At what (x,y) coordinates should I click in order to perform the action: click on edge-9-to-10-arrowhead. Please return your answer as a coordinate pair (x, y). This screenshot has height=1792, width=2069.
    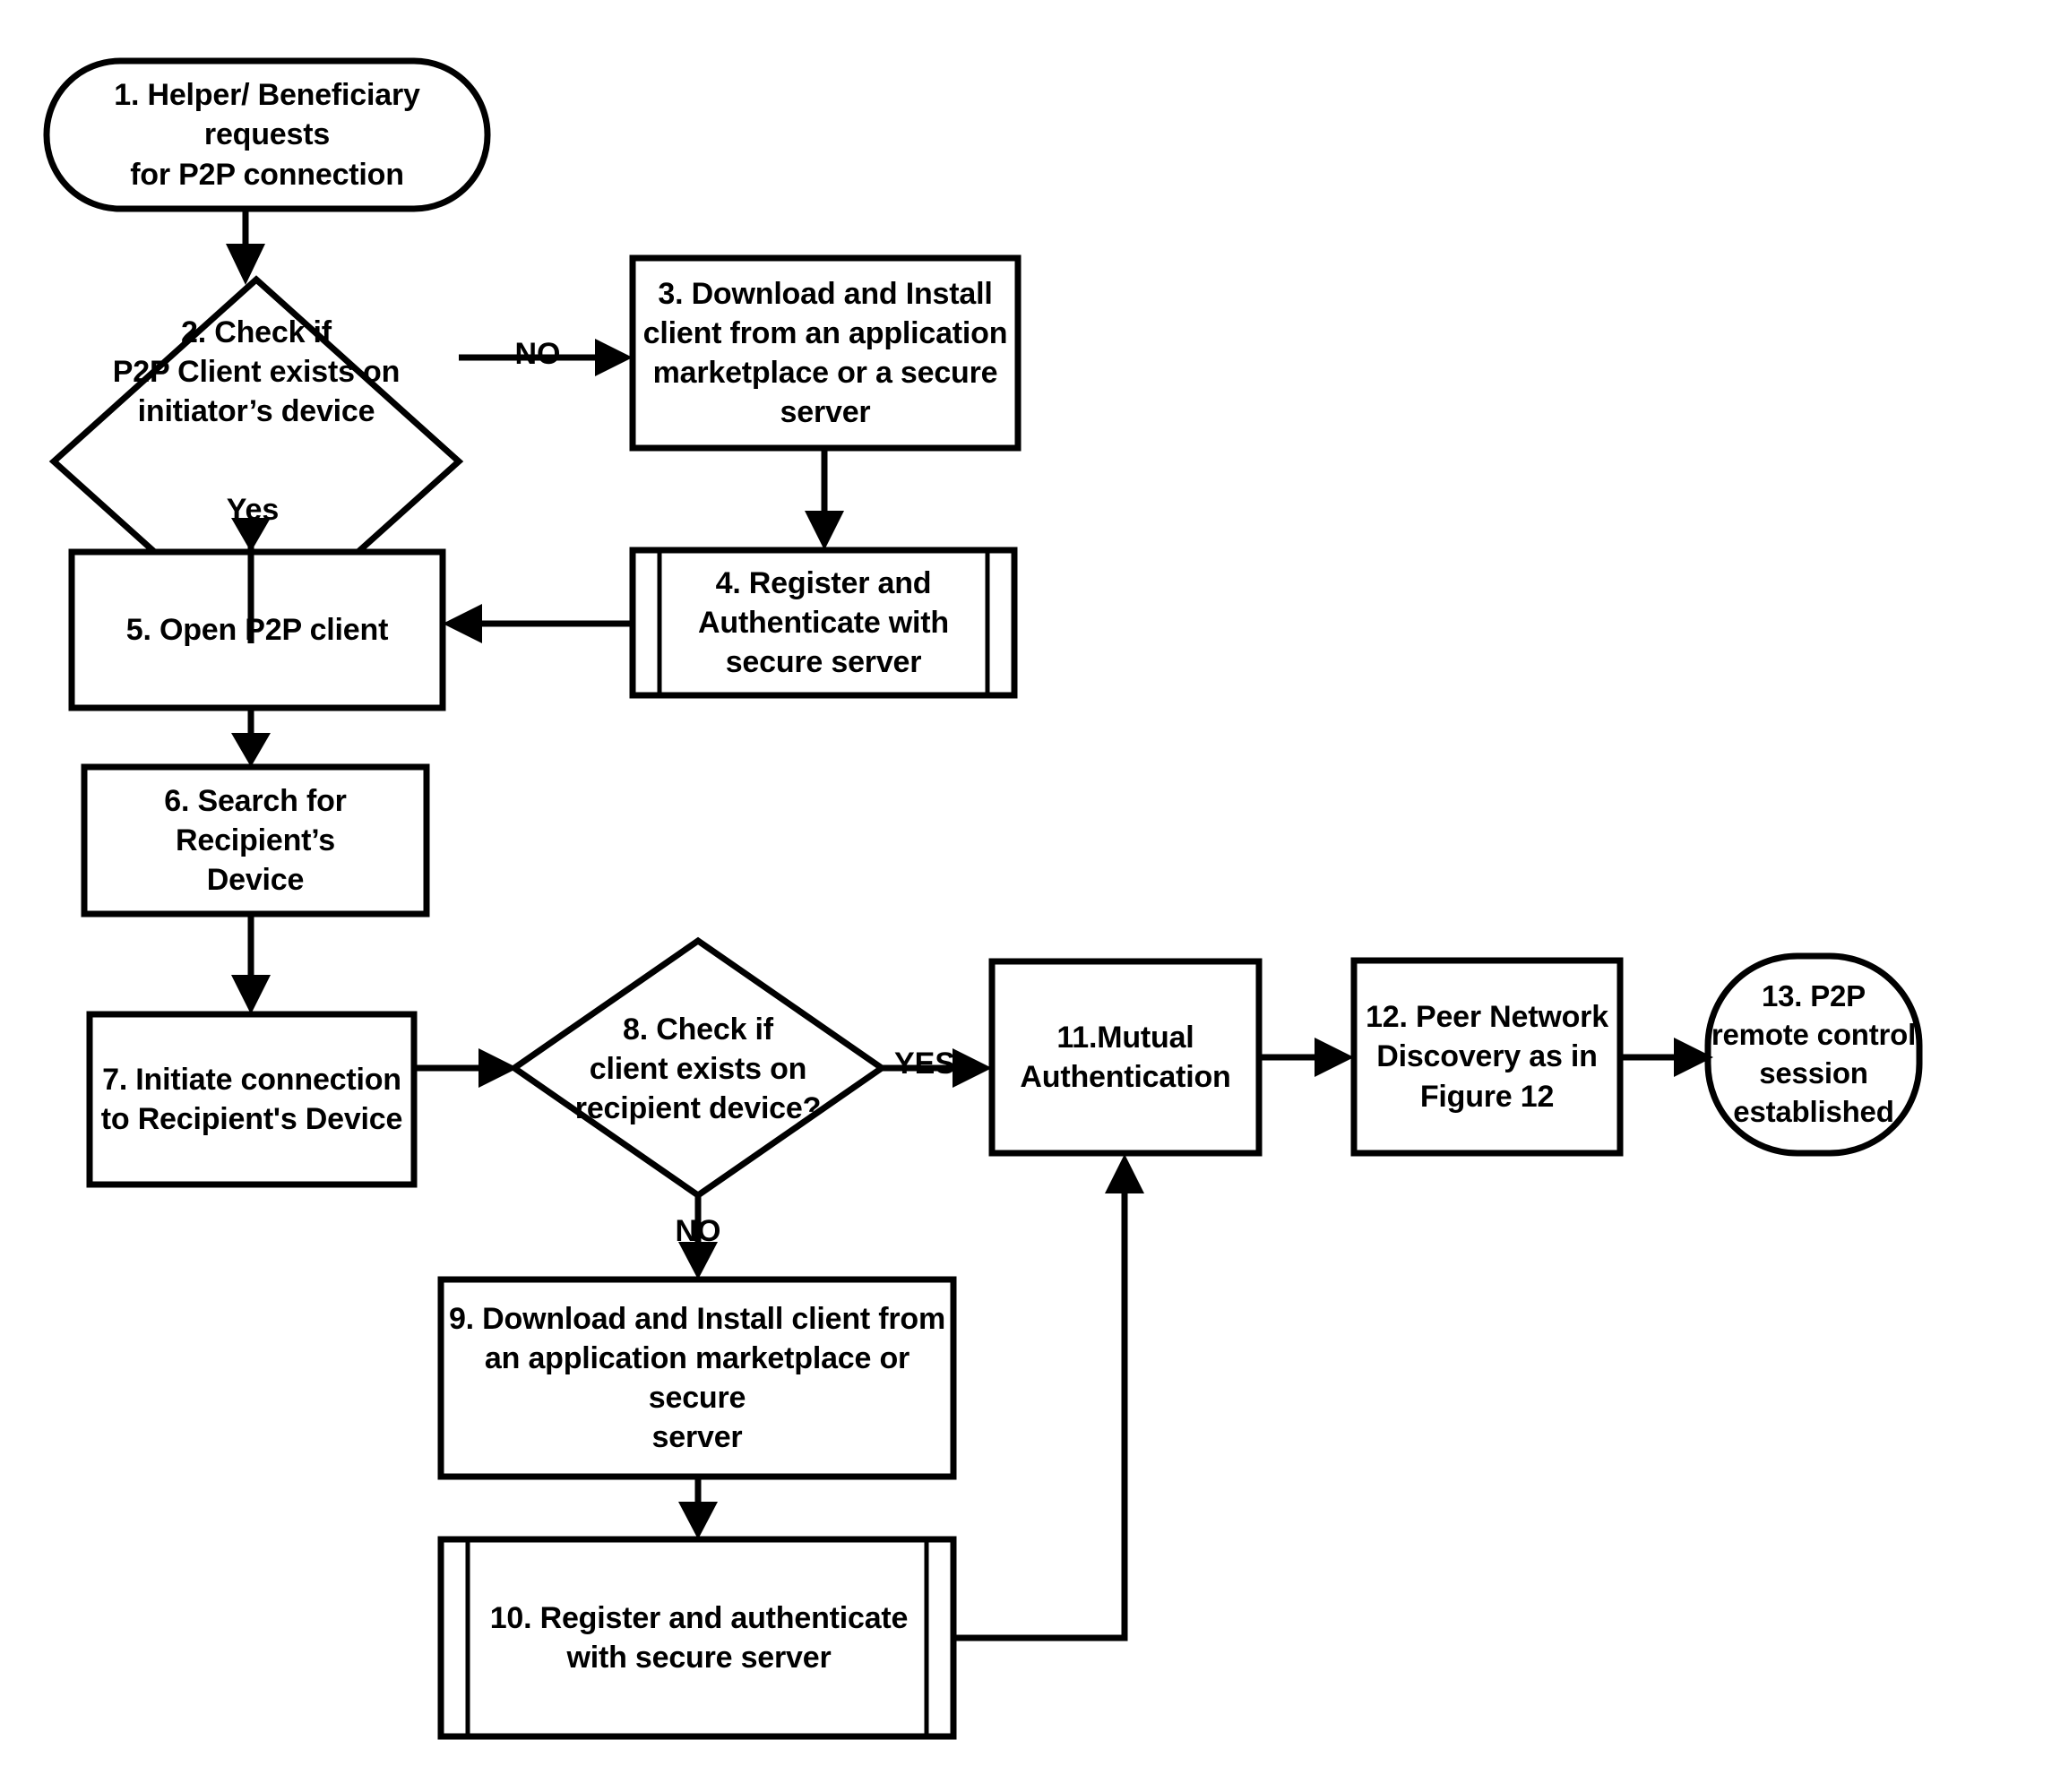
    Looking at the image, I should click on (698, 1520).